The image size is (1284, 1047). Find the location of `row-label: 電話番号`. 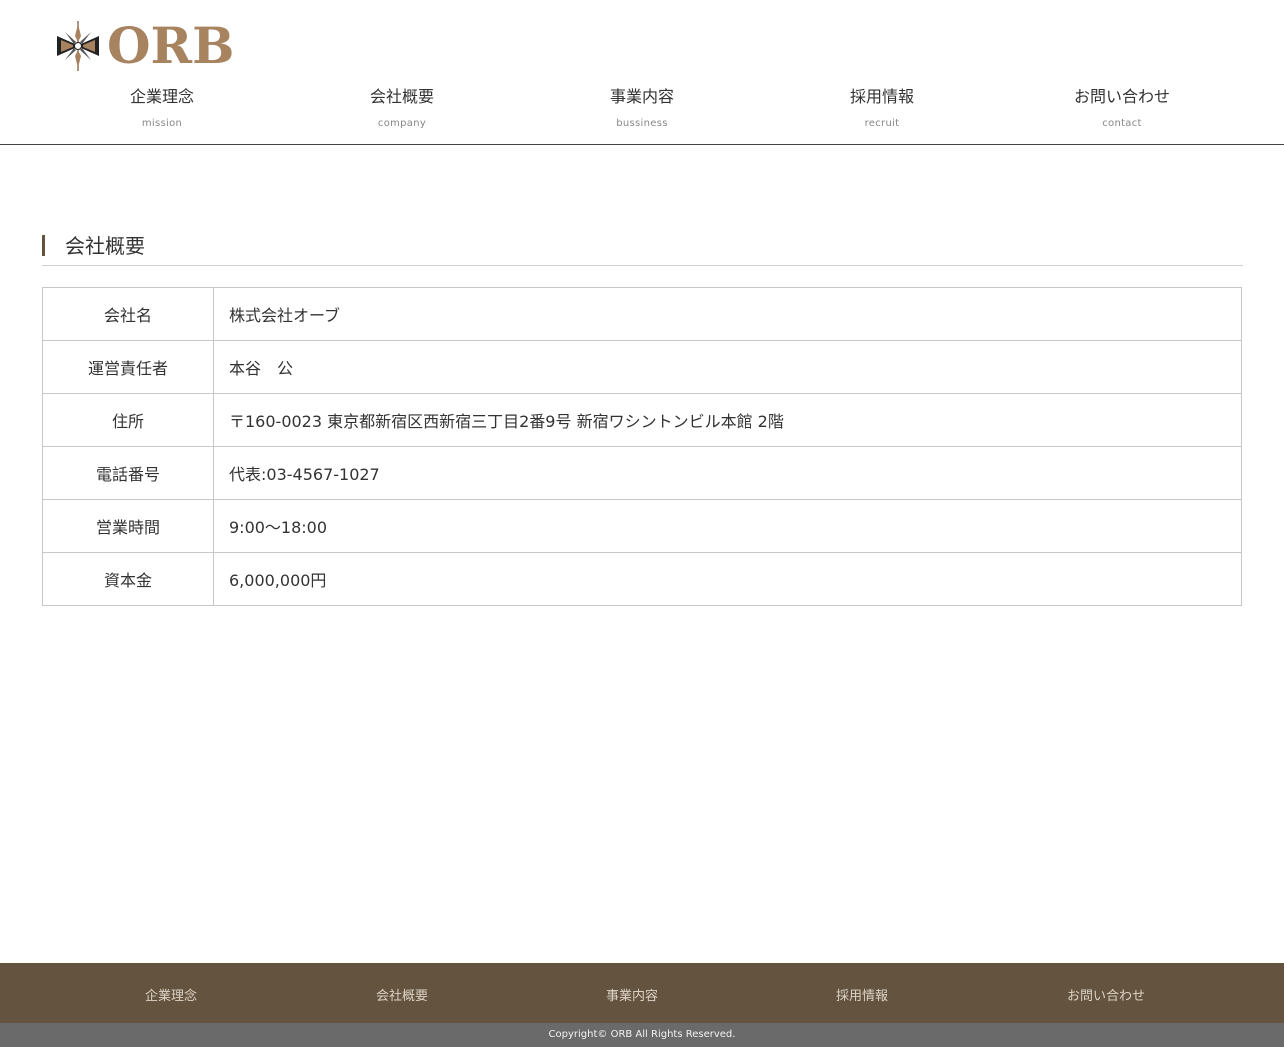

row-label: 電話番号 is located at coordinates (128, 473).